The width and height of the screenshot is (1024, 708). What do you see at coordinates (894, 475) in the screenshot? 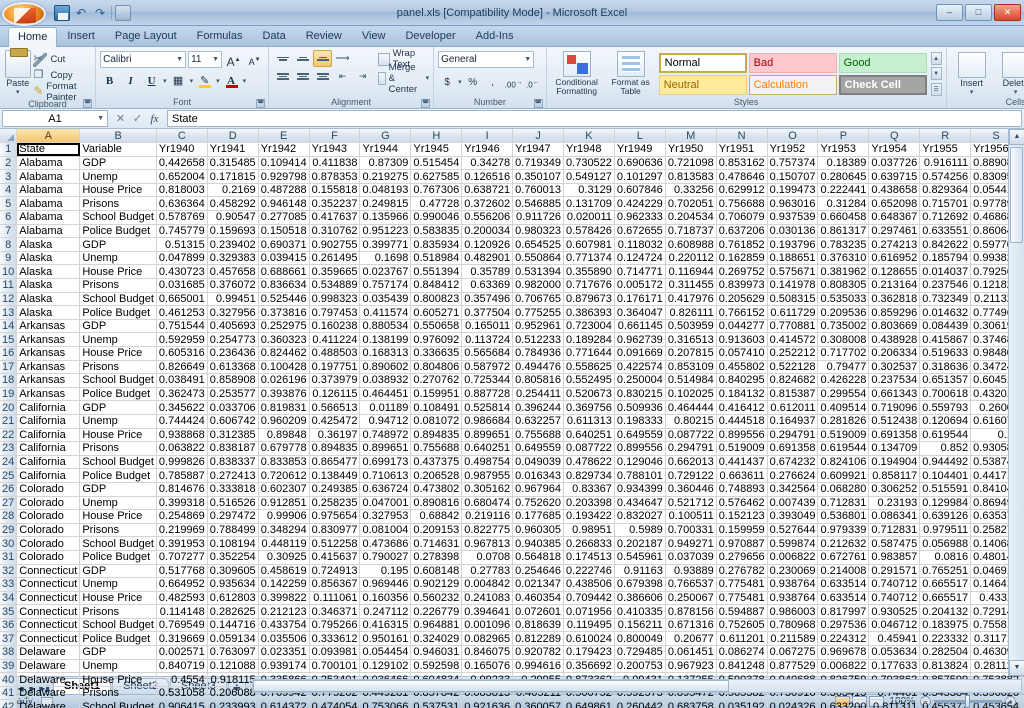
I see `cell-Q25: 0.858117` at bounding box center [894, 475].